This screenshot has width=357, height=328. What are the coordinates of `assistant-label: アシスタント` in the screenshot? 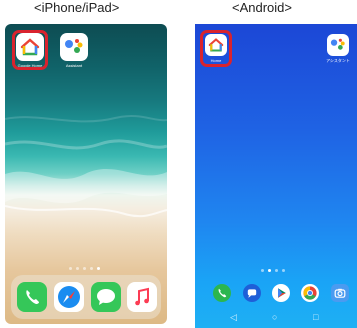 It's located at (338, 60).